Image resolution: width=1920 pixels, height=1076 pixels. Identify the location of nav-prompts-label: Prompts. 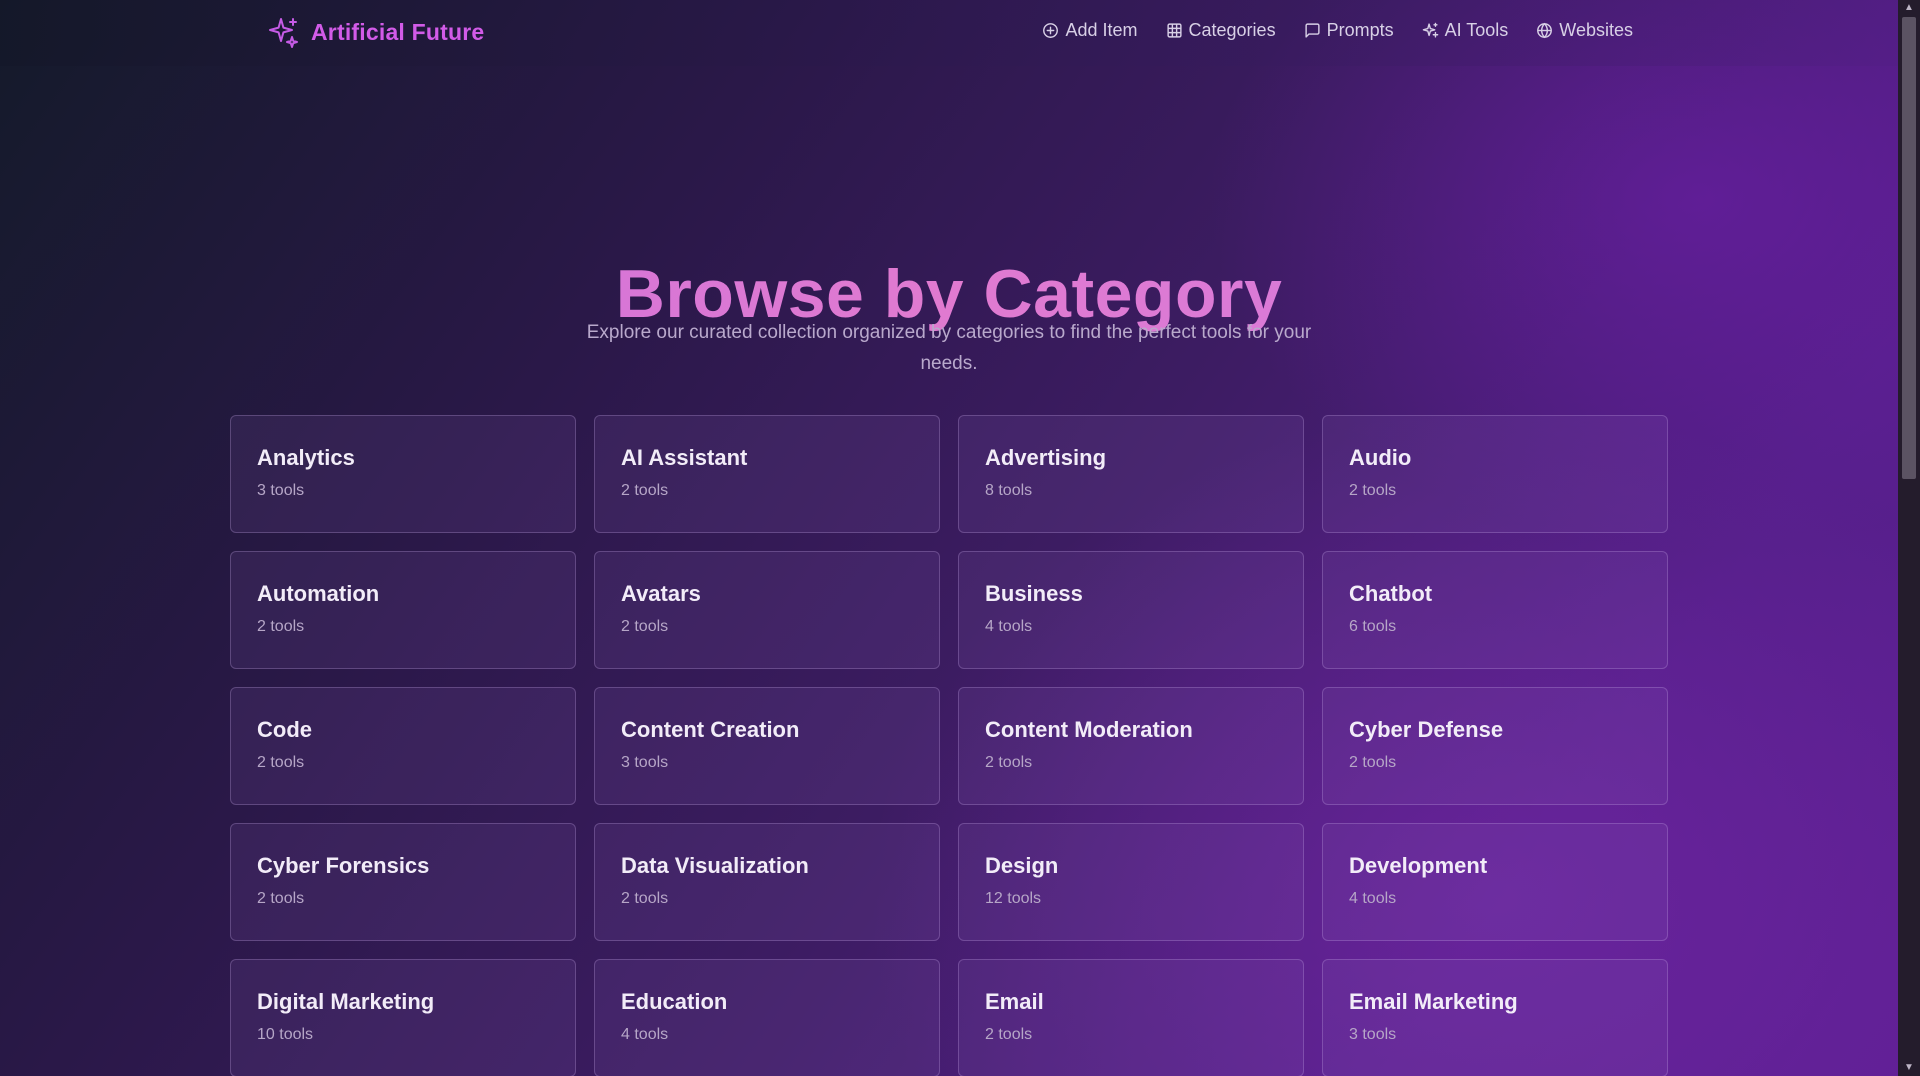
(1360, 30).